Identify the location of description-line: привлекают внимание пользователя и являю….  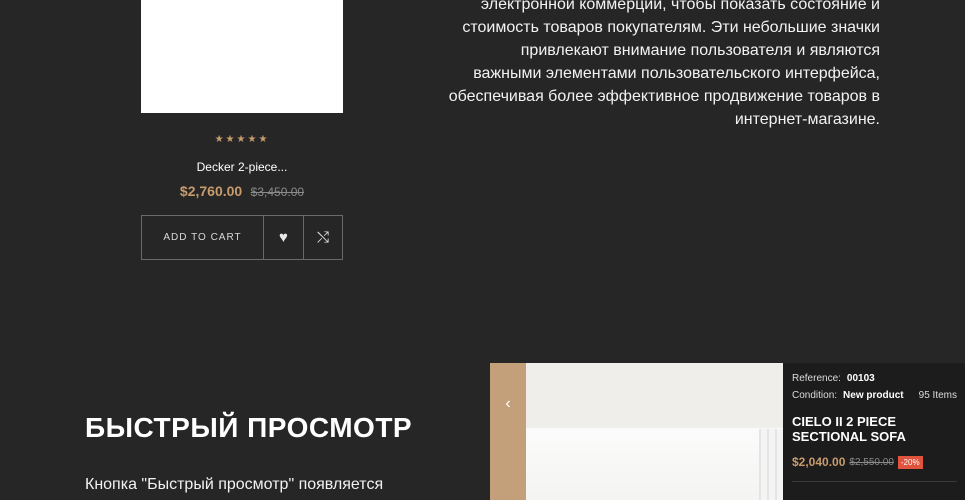
(700, 50).